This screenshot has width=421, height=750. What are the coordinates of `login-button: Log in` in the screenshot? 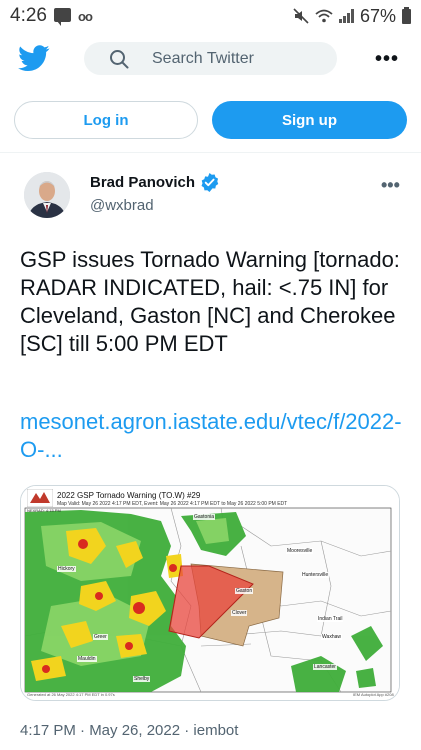 It's located at (106, 120).